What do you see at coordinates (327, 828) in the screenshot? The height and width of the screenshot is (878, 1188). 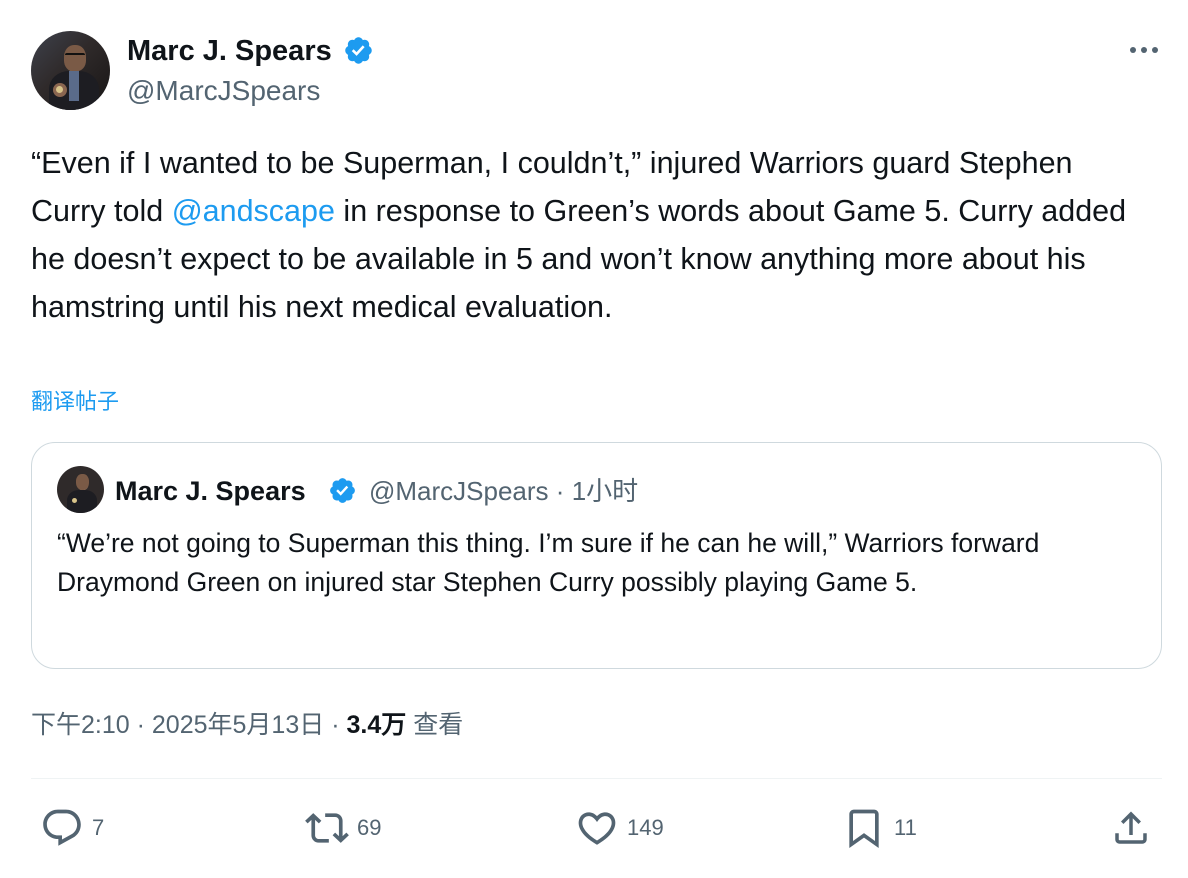 I see `repost-icon` at bounding box center [327, 828].